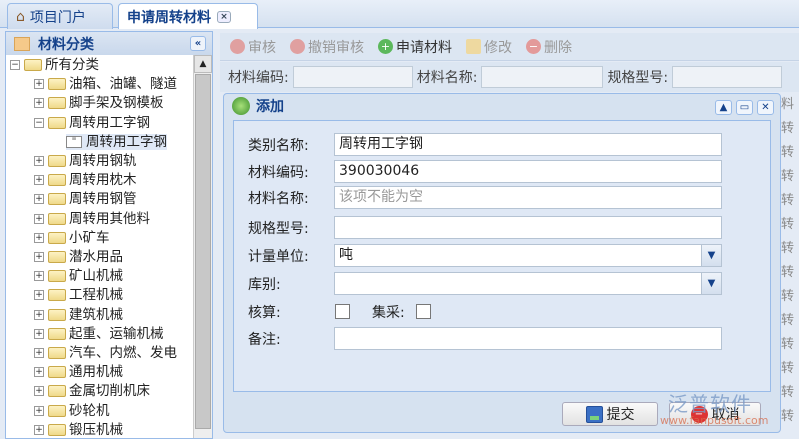 This screenshot has height=439, width=799. Describe the element at coordinates (92, 219) in the screenshot. I see `tree-item: + 周转用其他料` at that location.